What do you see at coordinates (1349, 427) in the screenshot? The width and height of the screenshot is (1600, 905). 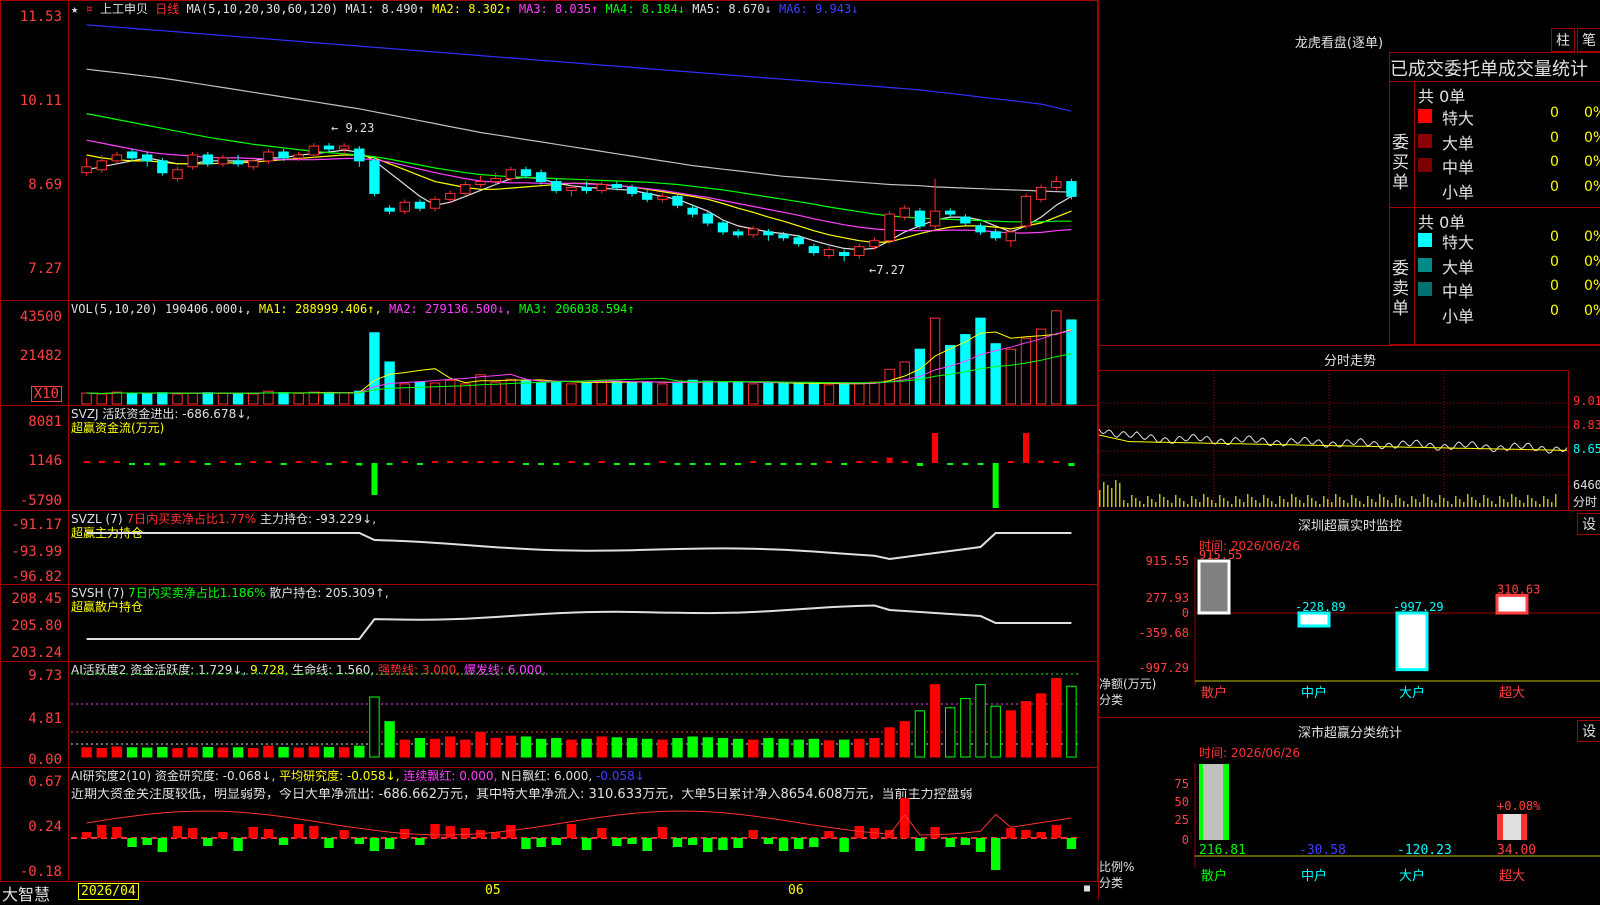 I see `intraday-panel: 分时走势 9.01 8.83 8.65 6460 分时` at bounding box center [1349, 427].